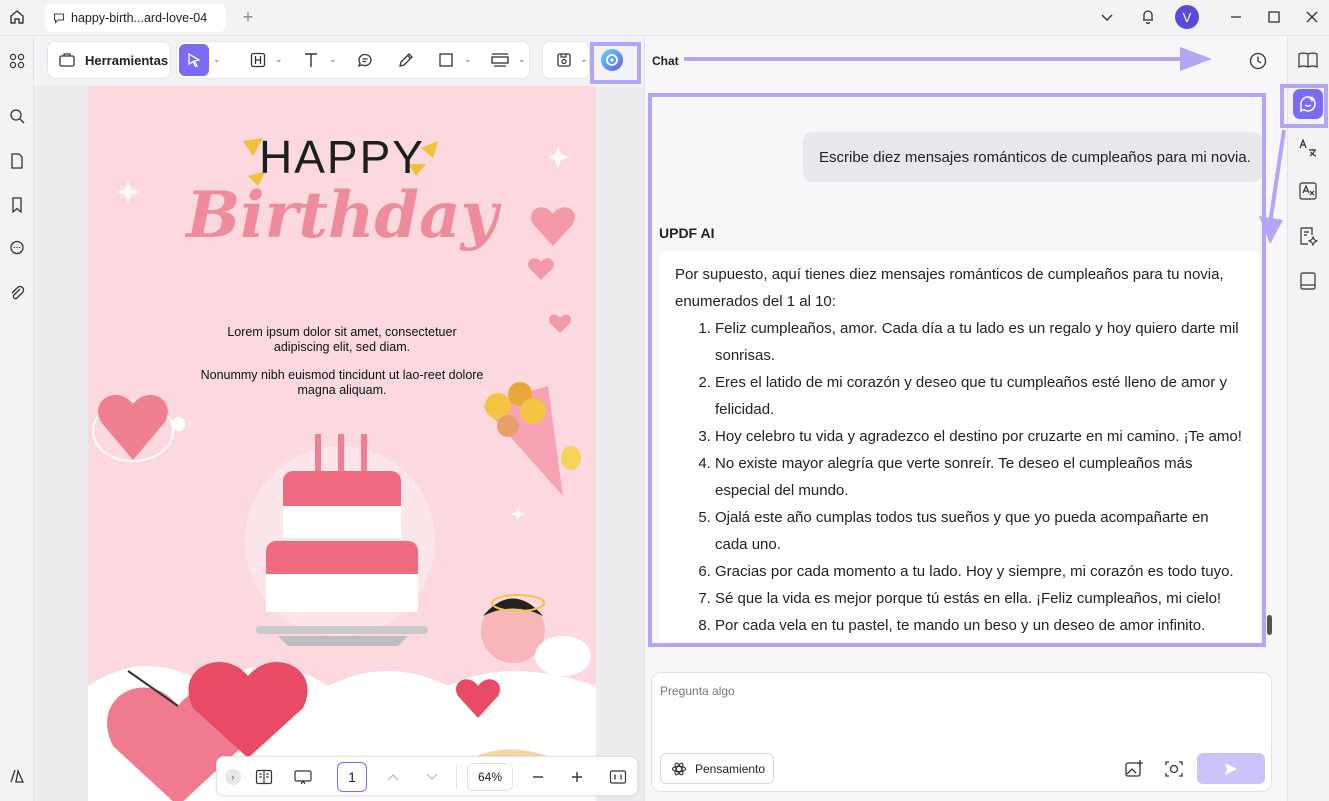 The image size is (1329, 801). What do you see at coordinates (17, 418) in the screenshot?
I see `left-sidebar` at bounding box center [17, 418].